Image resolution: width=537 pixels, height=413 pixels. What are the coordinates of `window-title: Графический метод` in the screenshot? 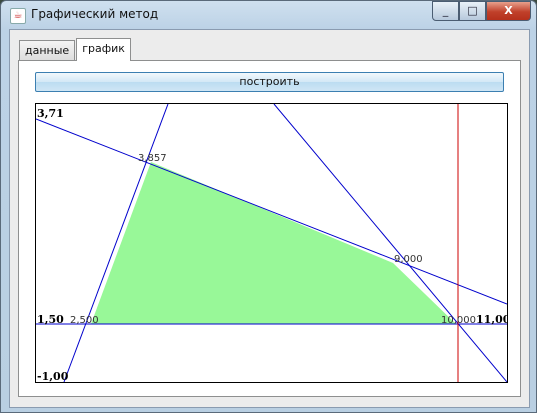 It's located at (95, 14).